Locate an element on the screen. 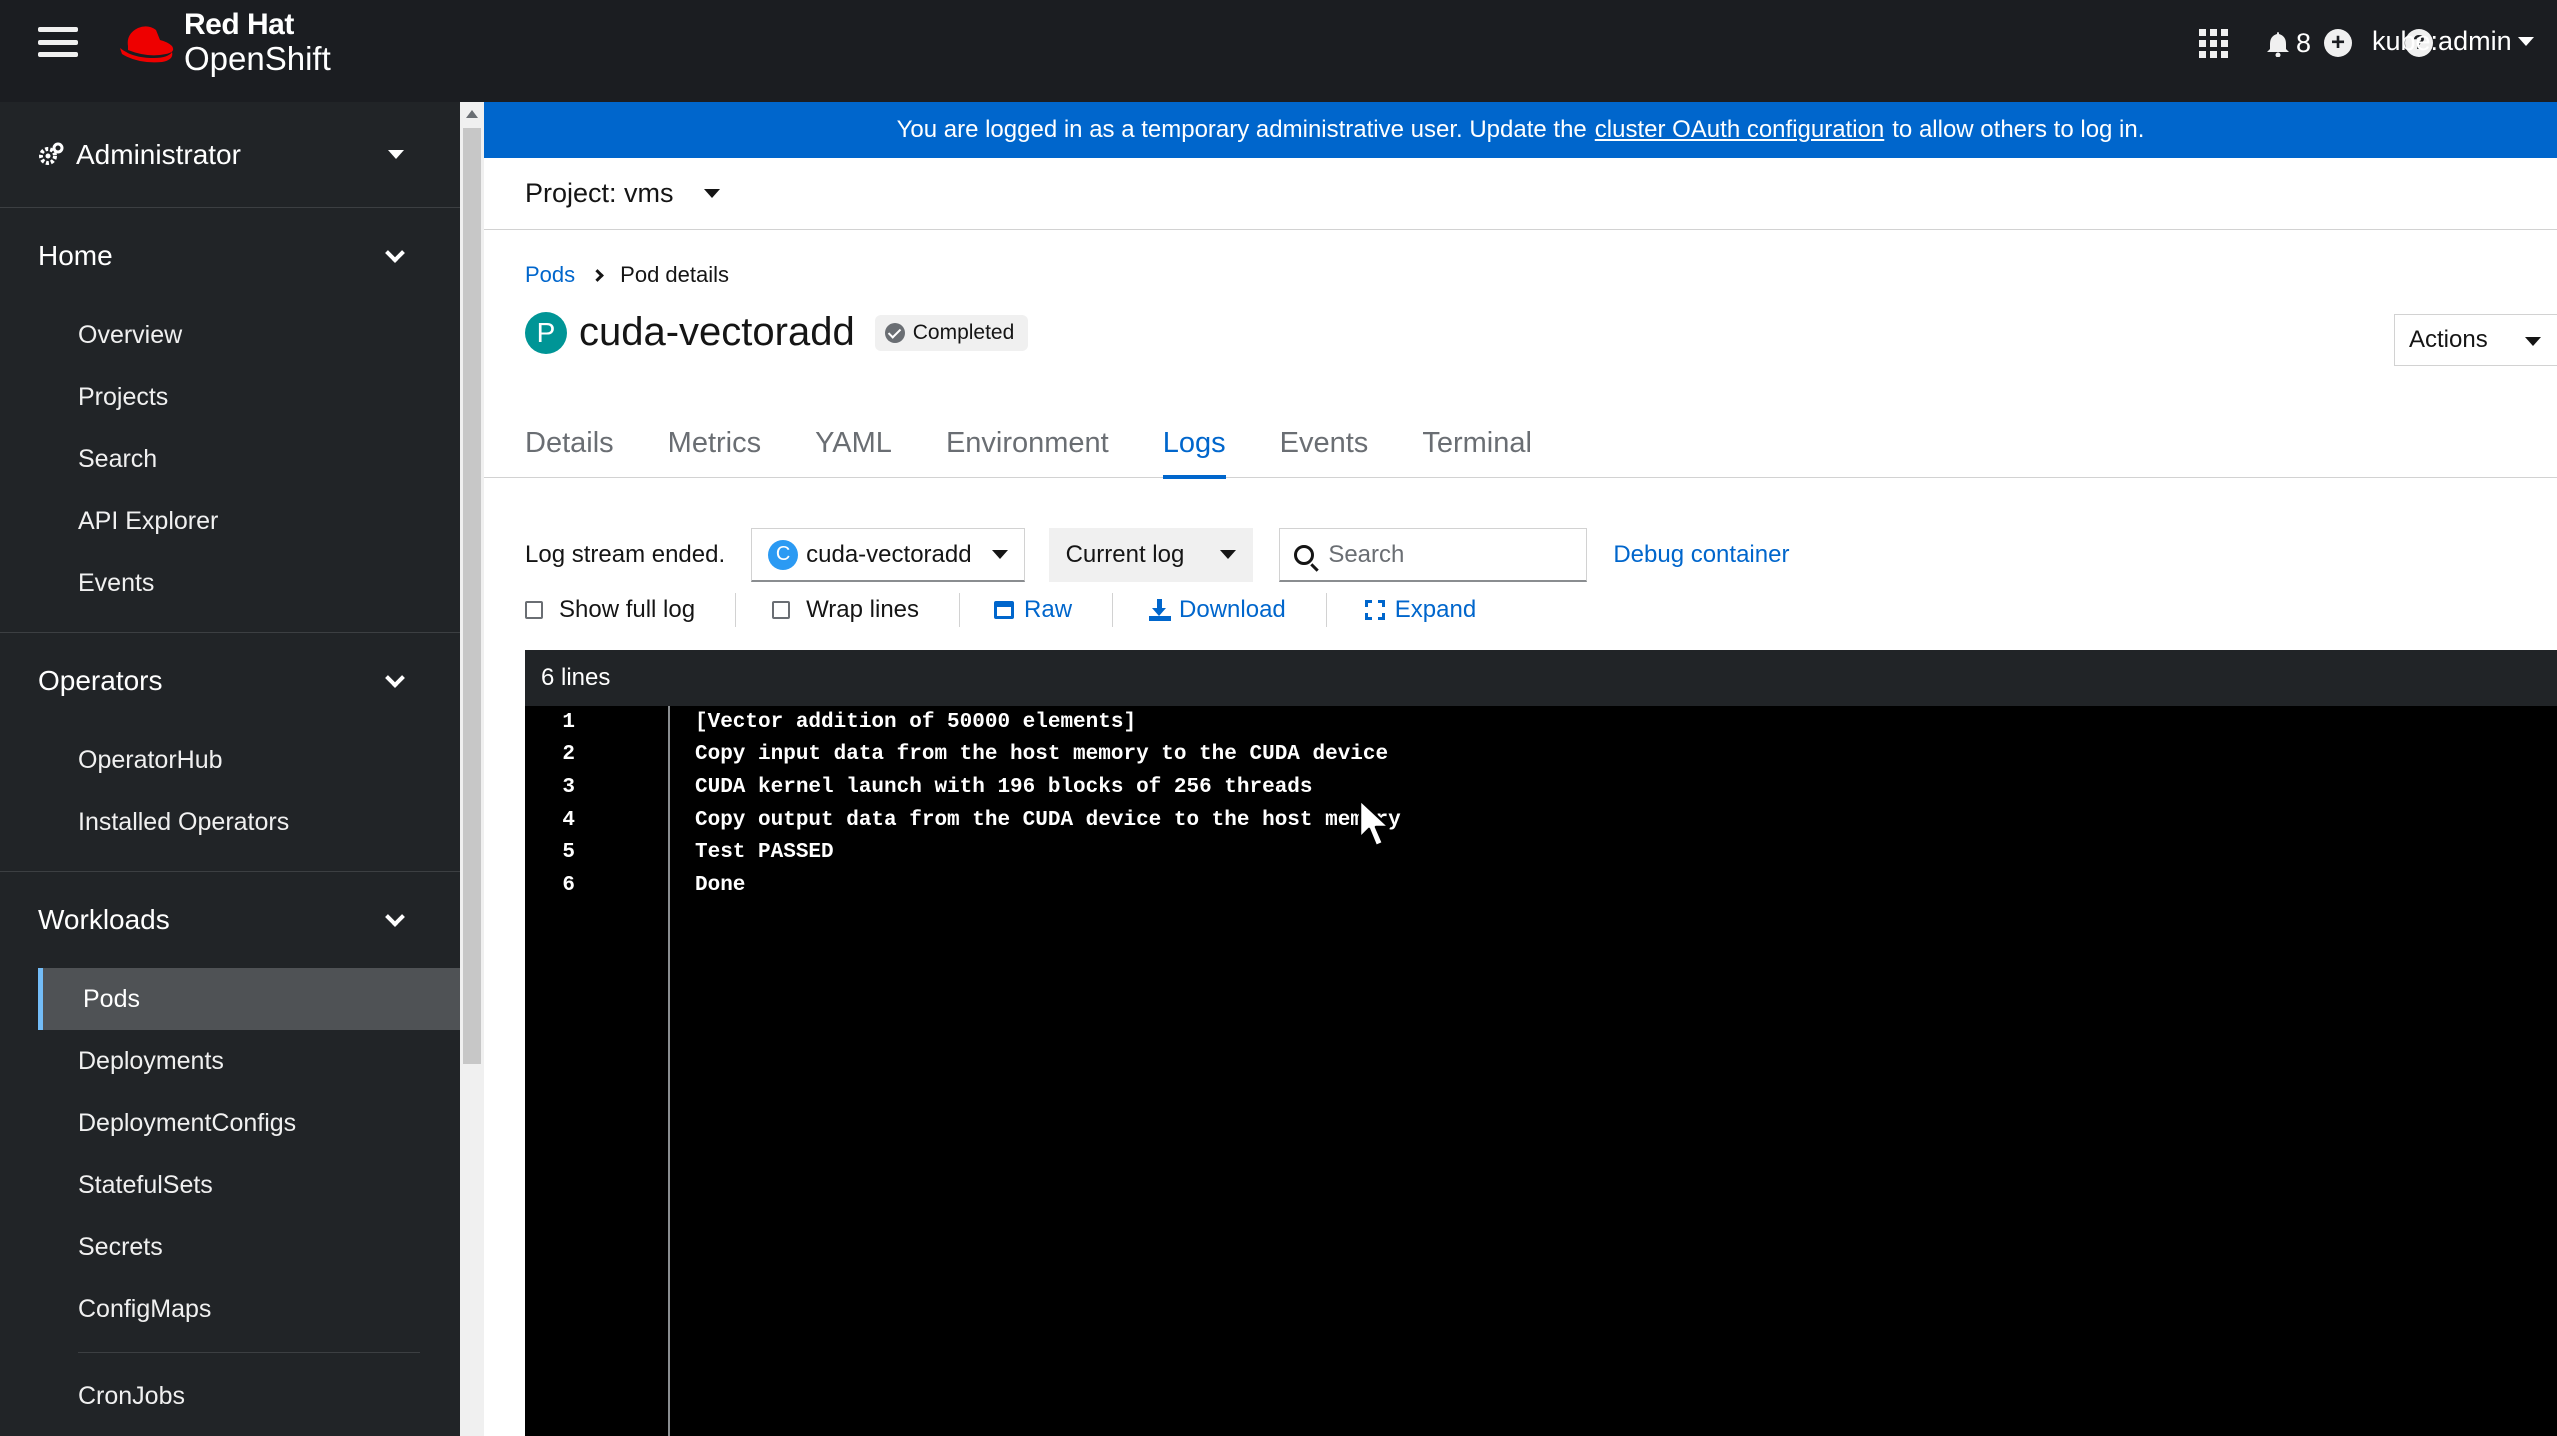  sidebar-scrollbar is located at coordinates (472, 769).